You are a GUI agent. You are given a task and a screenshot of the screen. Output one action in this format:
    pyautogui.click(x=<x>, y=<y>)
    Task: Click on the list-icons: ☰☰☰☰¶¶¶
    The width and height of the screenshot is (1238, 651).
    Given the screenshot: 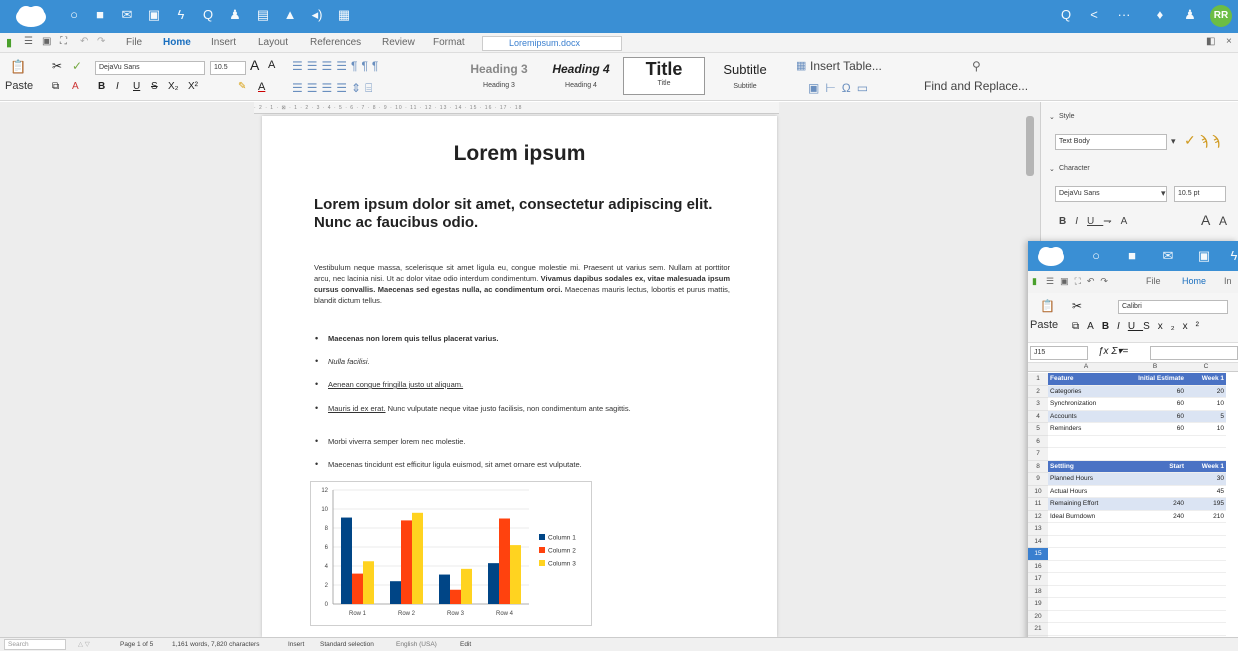 What is the action you would take?
    pyautogui.click(x=337, y=66)
    